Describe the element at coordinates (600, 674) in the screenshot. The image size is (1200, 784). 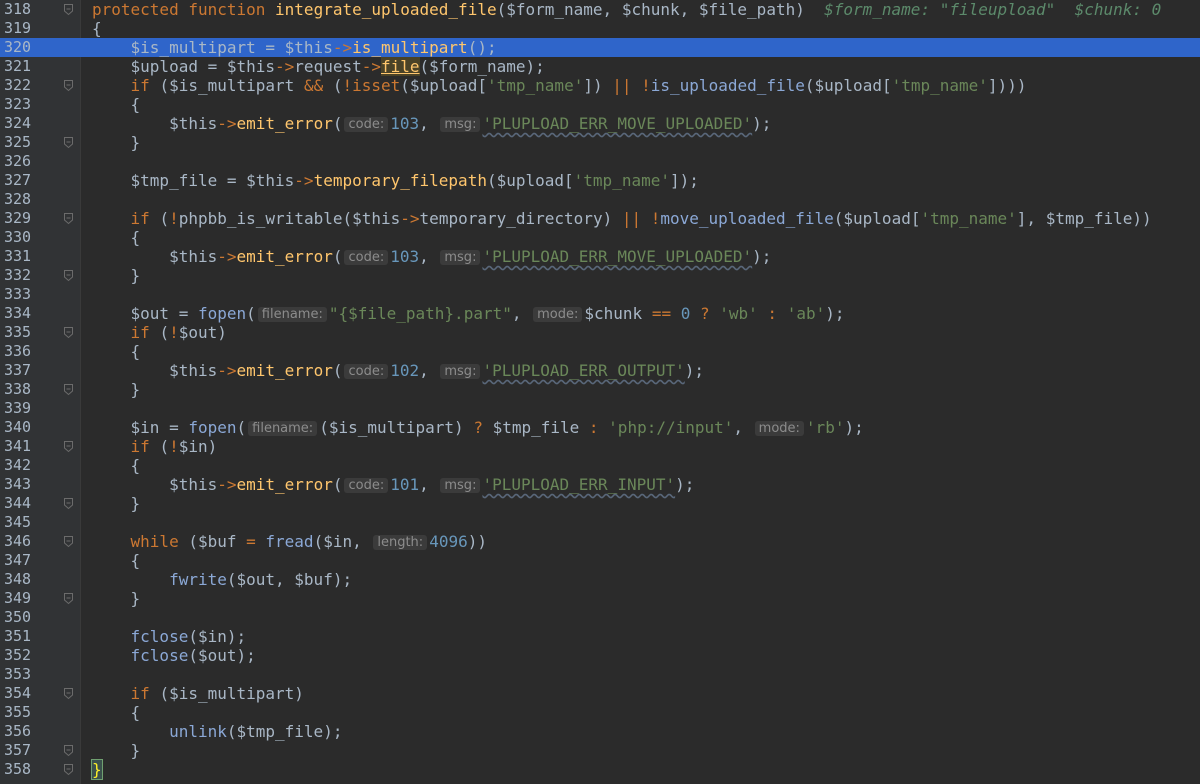
I see `code-line: 353` at that location.